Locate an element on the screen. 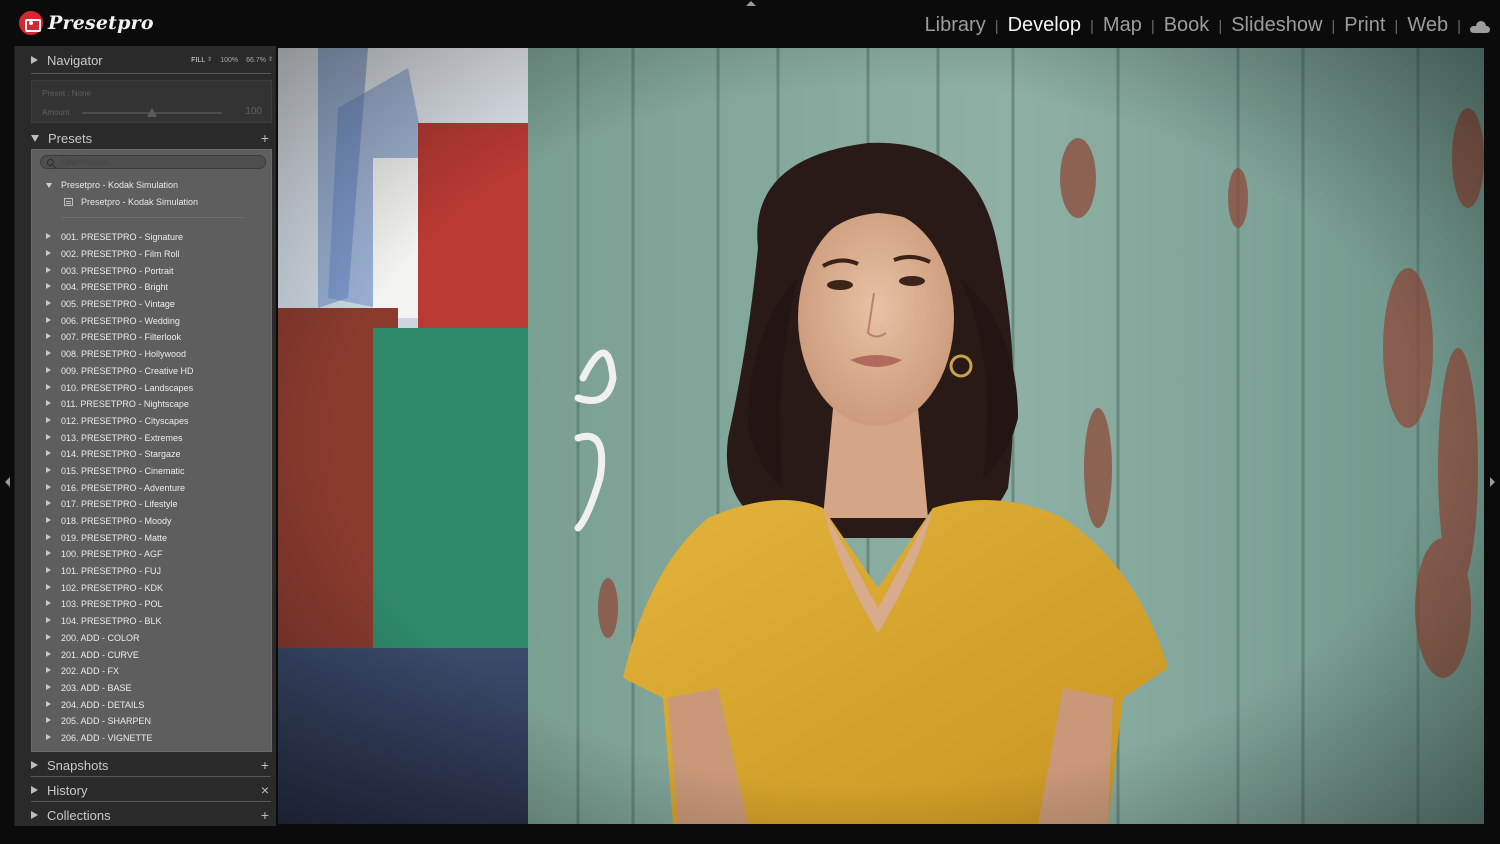  module-web: Web is located at coordinates (1427, 25).